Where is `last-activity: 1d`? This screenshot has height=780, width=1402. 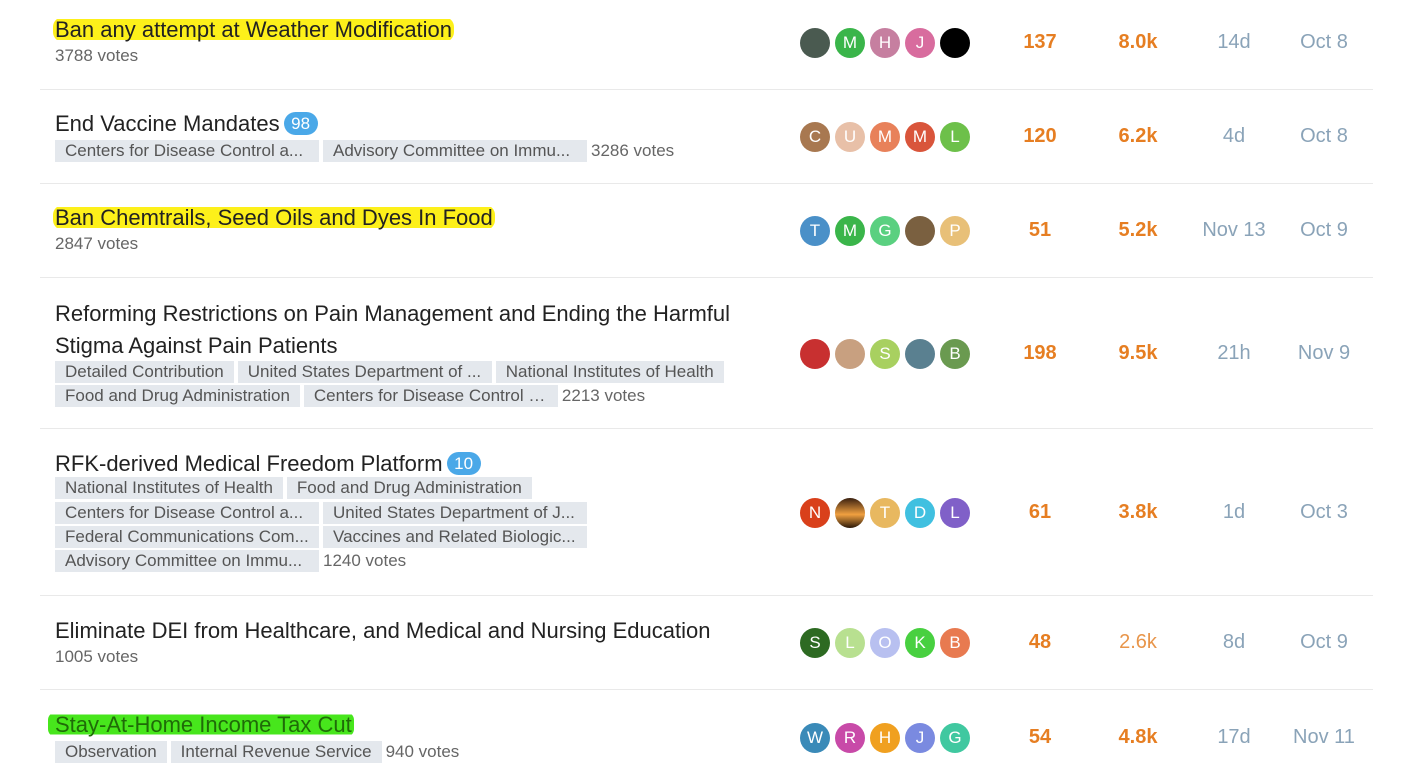
last-activity: 1d is located at coordinates (1234, 512).